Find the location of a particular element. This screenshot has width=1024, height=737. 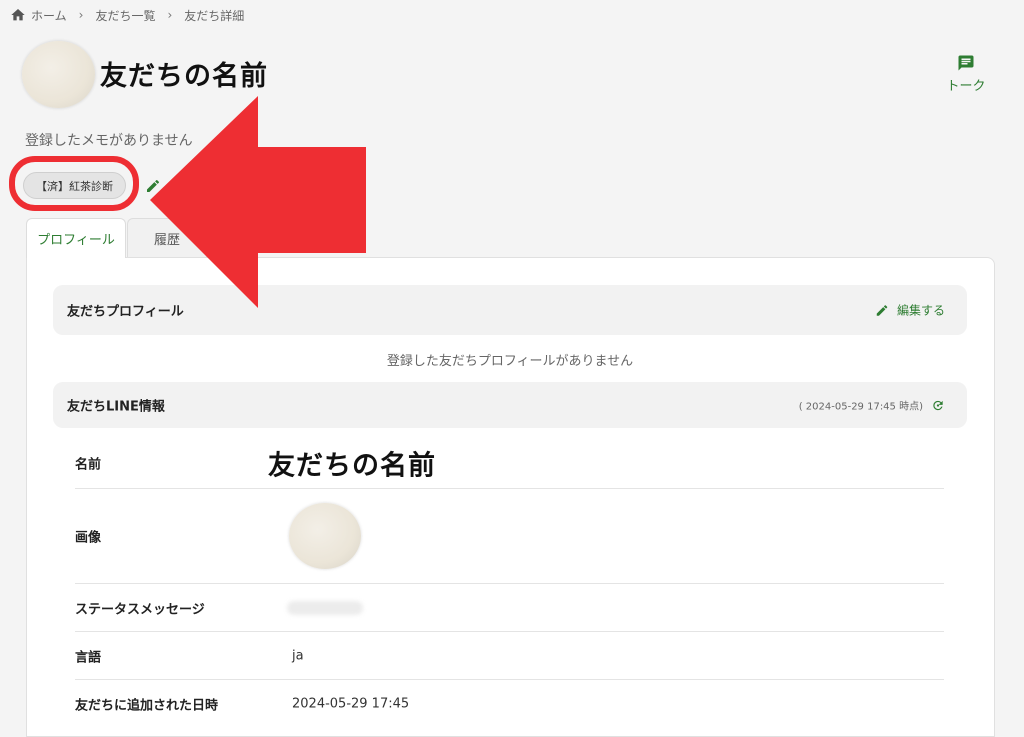

breadcrumb: ホーム › 友だち一覧 › 友だち詳細 is located at coordinates (127, 15).